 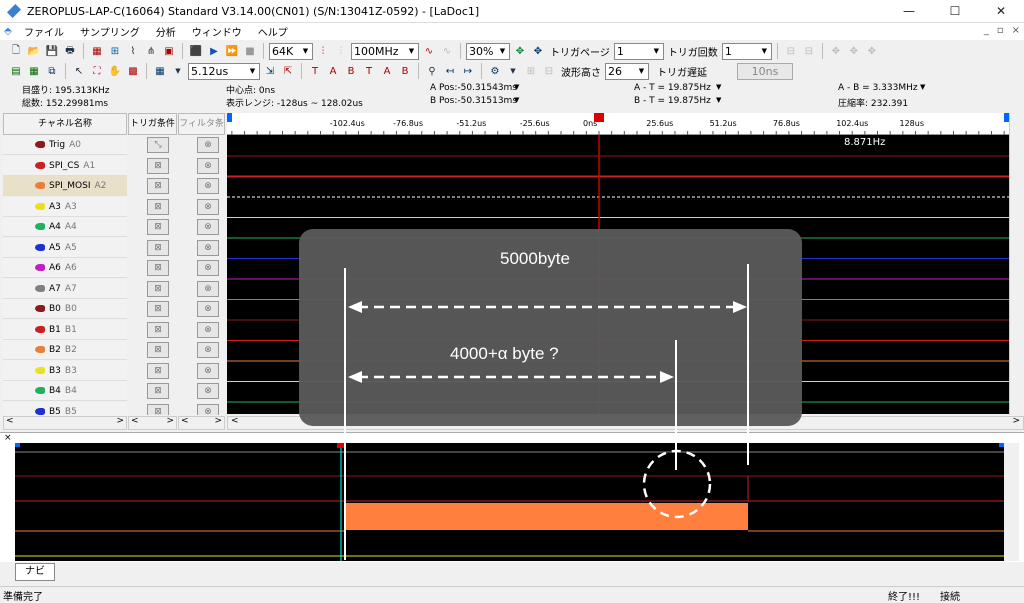 What do you see at coordinates (23, 597) in the screenshot?
I see `status-ready: 準備完了` at bounding box center [23, 597].